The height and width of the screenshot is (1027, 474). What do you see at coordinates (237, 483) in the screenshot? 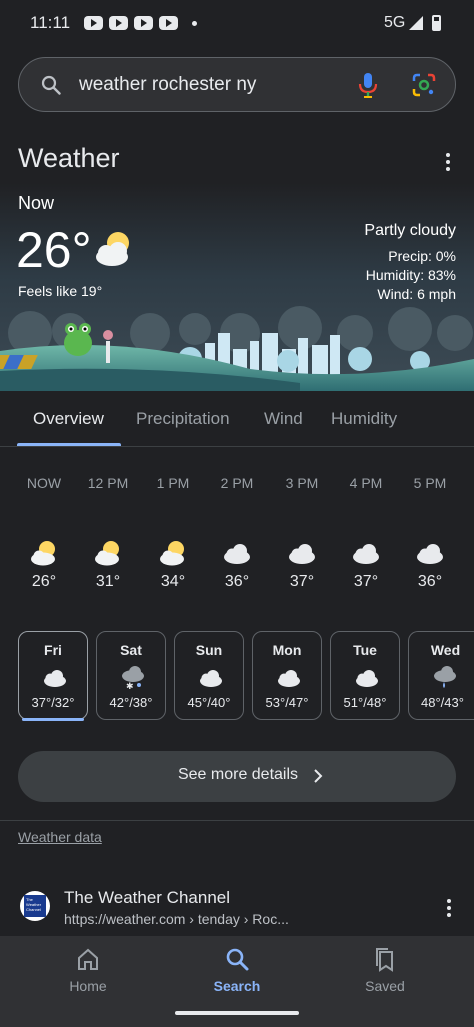
I see `hour-time: 2 PM` at bounding box center [237, 483].